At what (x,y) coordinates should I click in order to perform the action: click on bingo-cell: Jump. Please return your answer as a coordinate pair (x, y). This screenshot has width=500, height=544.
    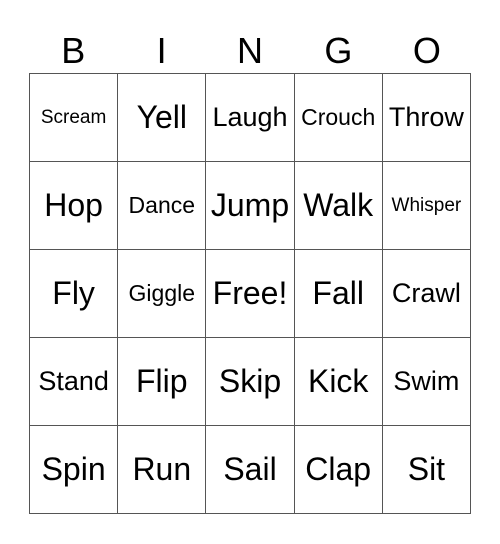
    Looking at the image, I should click on (250, 206).